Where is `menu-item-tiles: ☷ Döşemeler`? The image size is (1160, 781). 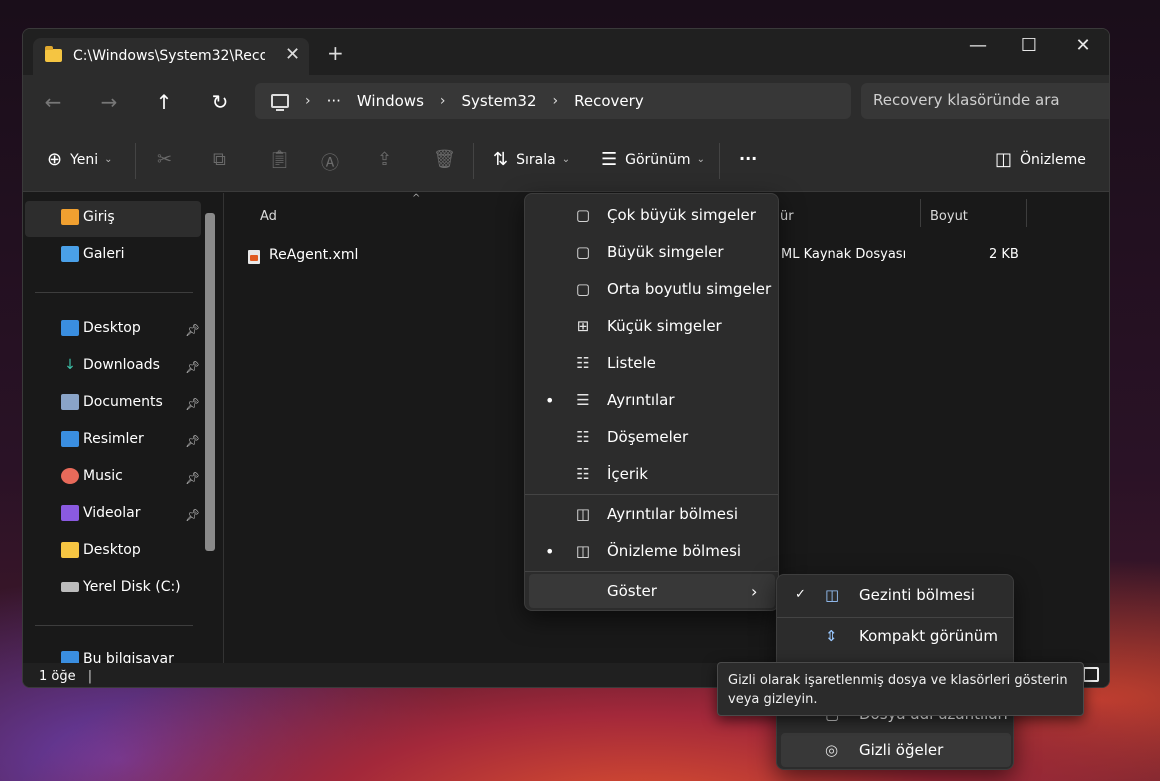
menu-item-tiles: ☷ Döşemeler is located at coordinates (651, 437).